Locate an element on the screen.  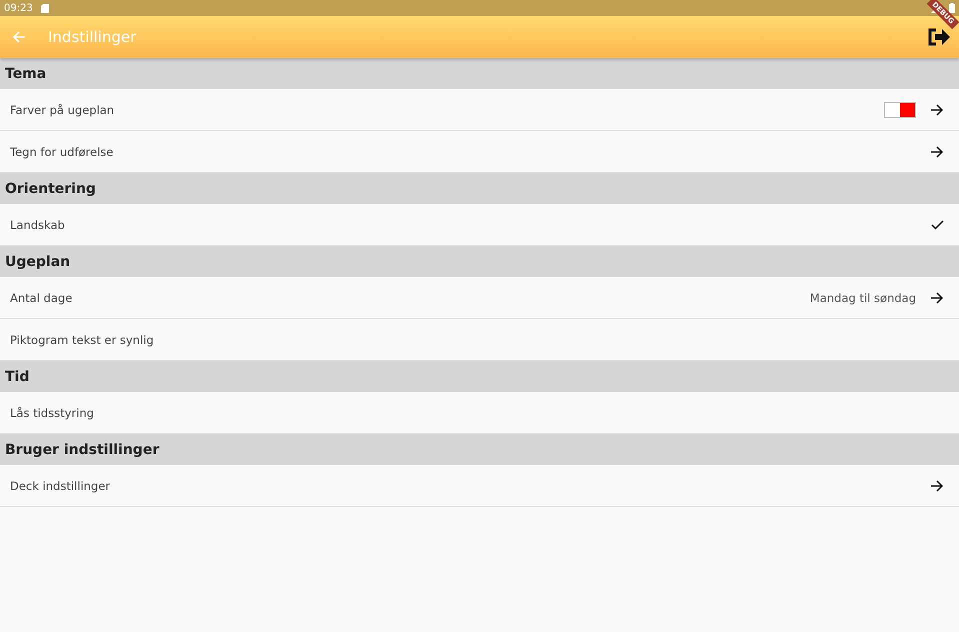
section-header: Bruger indstillinger is located at coordinates (82, 450).